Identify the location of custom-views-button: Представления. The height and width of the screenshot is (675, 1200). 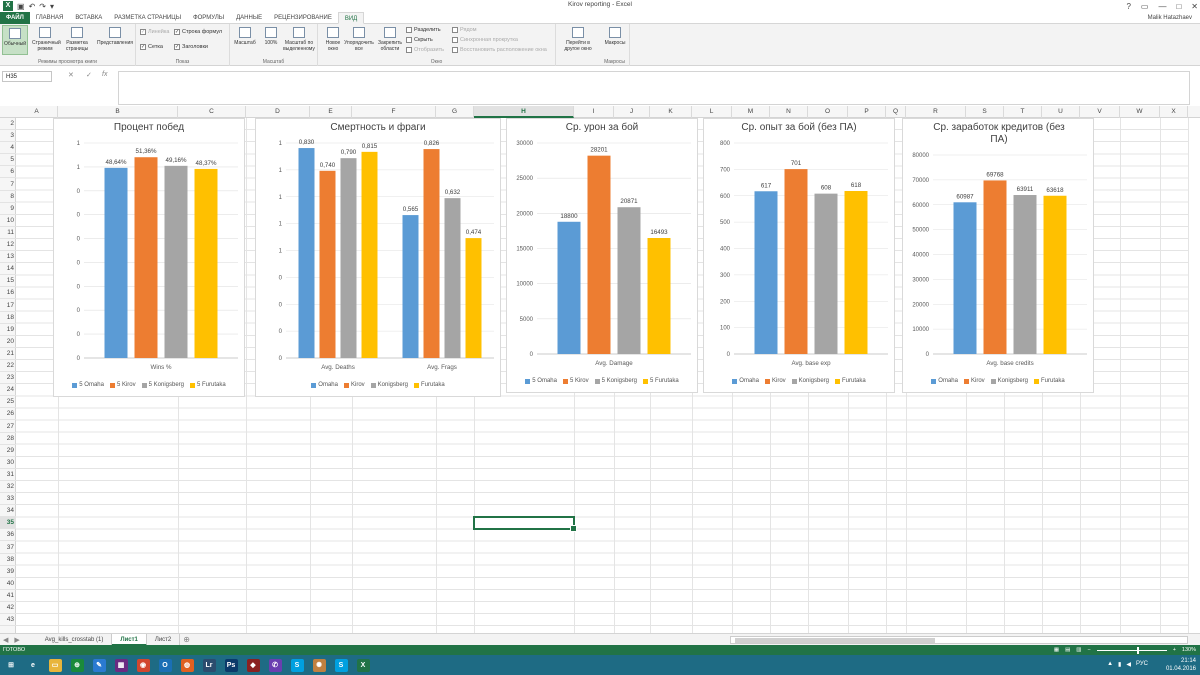
(115, 40).